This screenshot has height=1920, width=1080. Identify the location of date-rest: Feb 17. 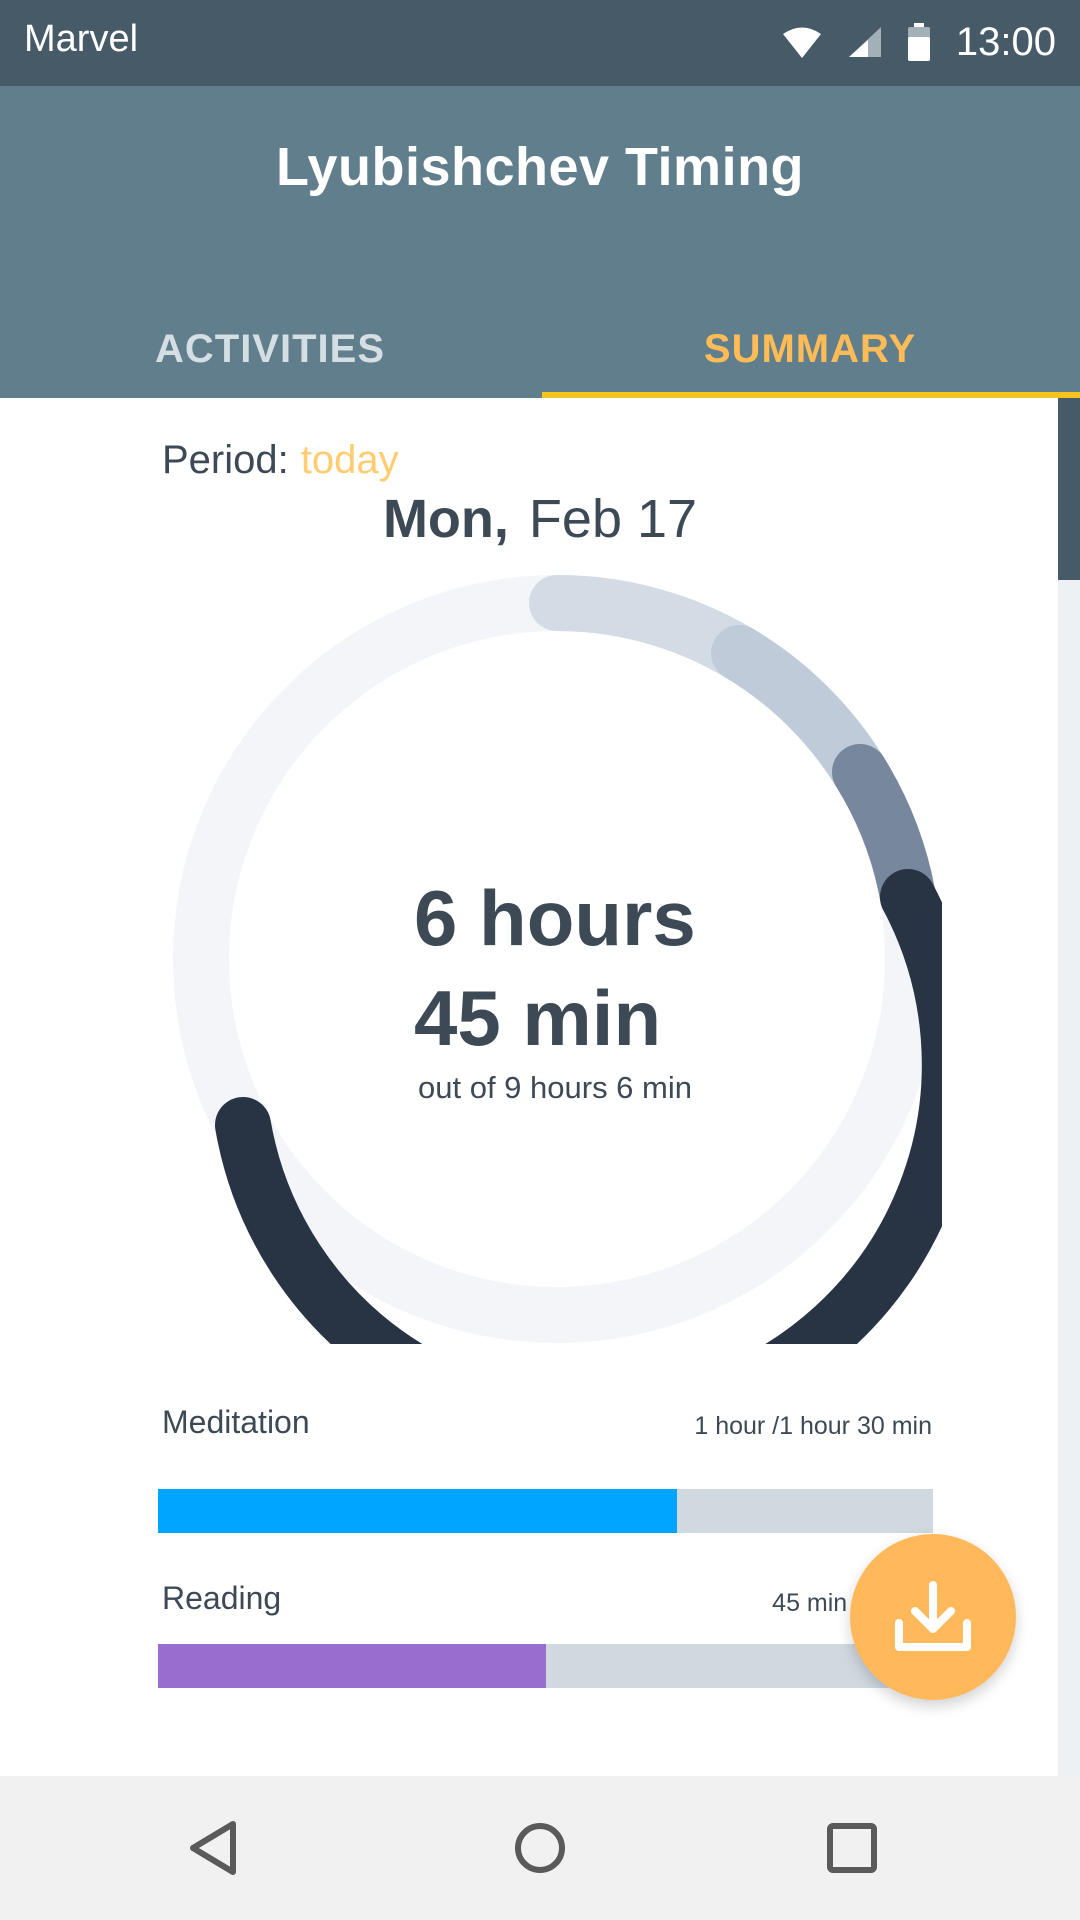
(613, 519).